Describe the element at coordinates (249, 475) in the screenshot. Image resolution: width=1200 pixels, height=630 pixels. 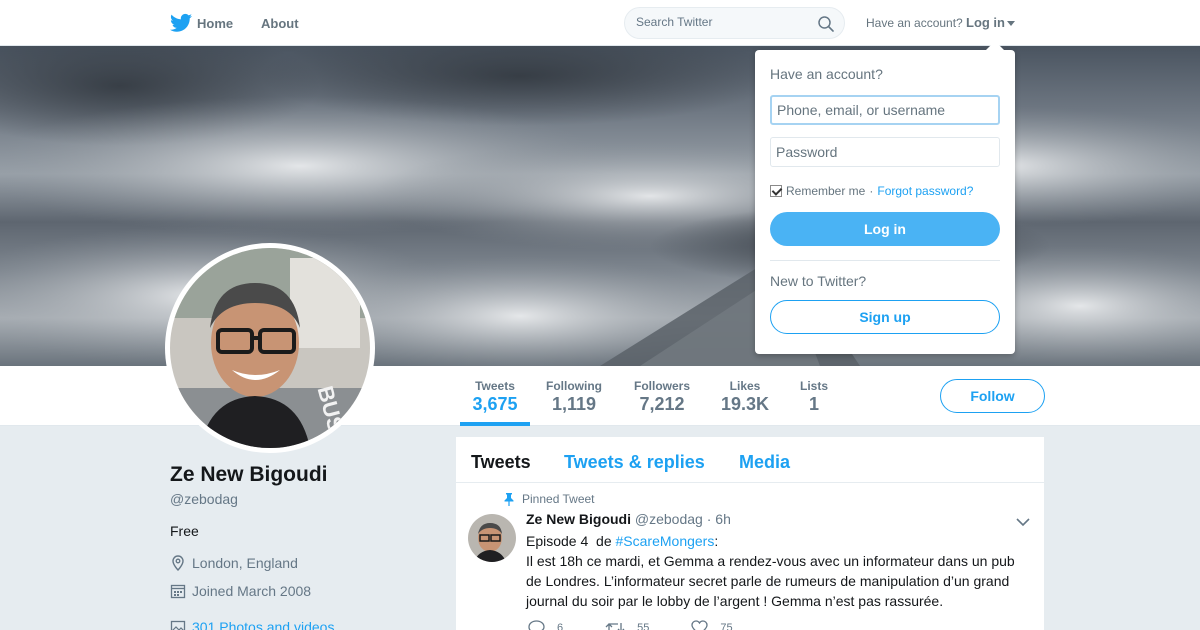
I see `profile-name: Ze New Bigoudi` at that location.